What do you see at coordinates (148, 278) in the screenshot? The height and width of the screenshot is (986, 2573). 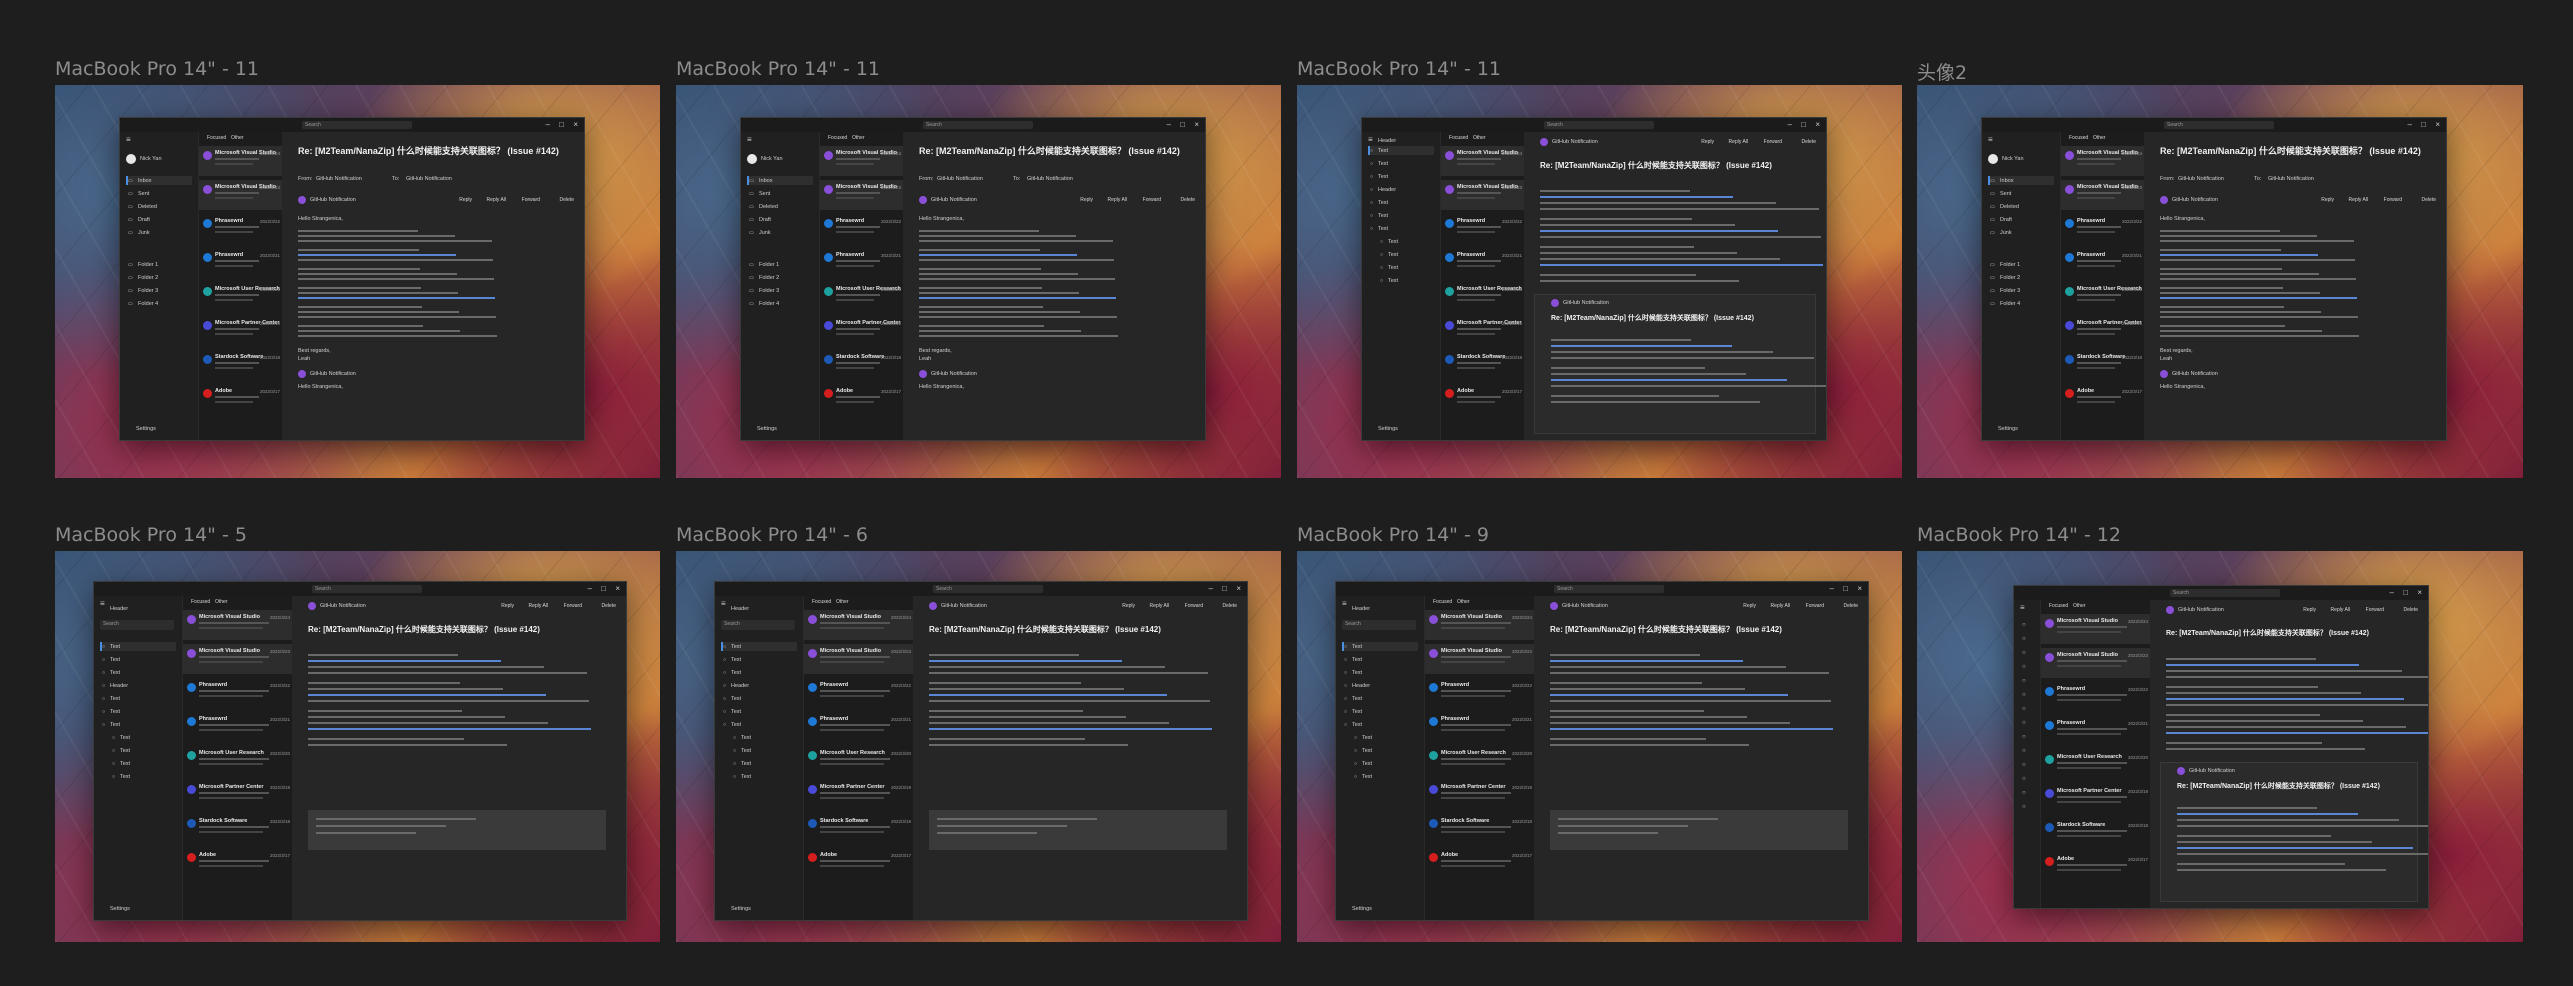 I see `folder-extra-item: Folder 2` at bounding box center [148, 278].